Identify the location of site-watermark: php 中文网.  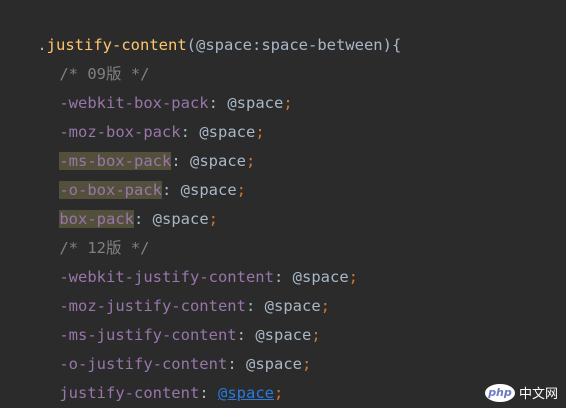
(521, 392).